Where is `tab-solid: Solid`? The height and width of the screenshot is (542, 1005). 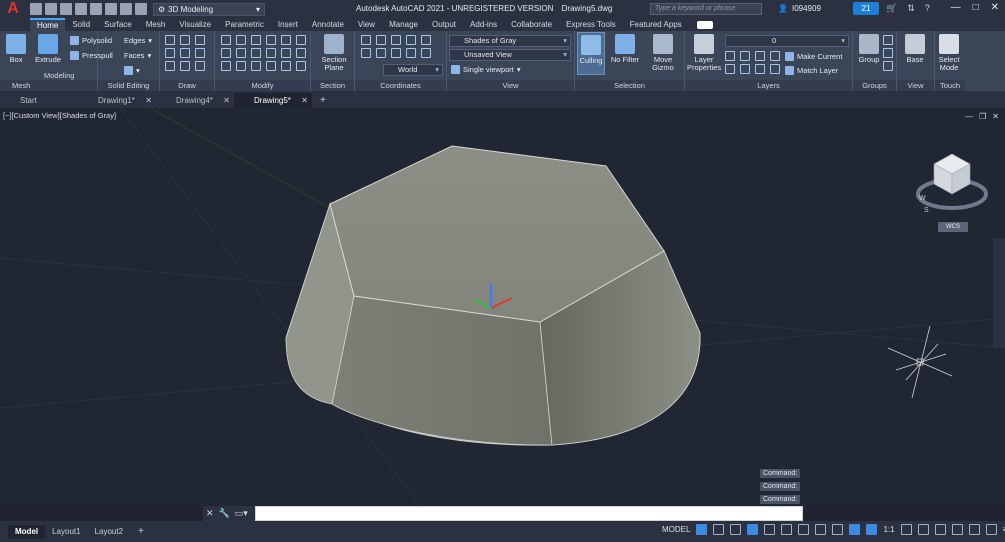 tab-solid: Solid is located at coordinates (81, 24).